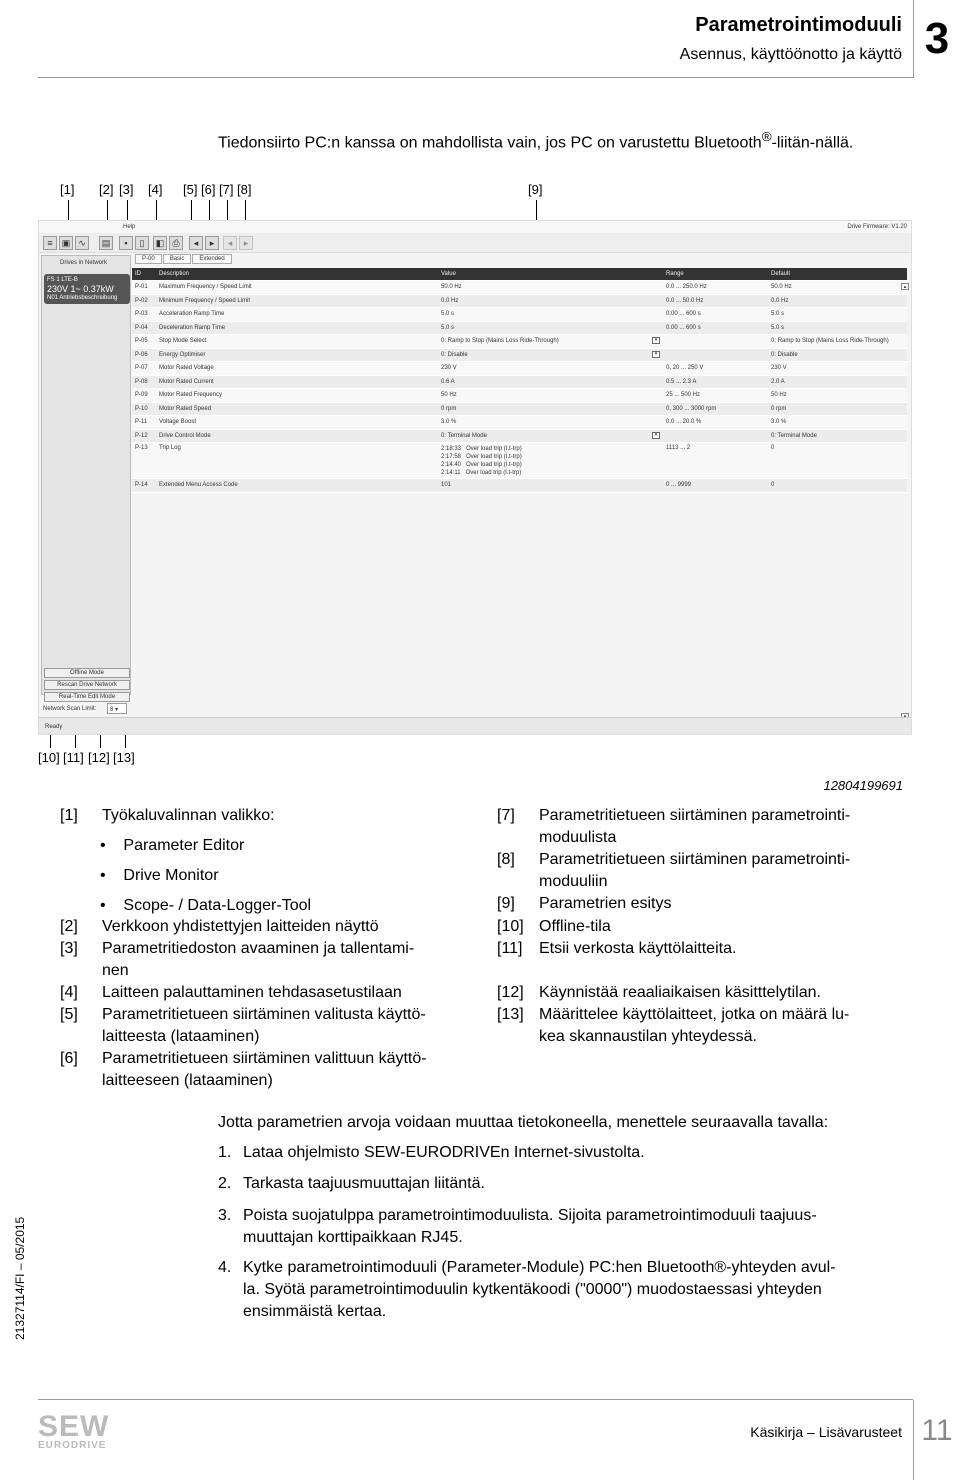 Image resolution: width=960 pixels, height=1480 pixels. Describe the element at coordinates (449, 408) in the screenshot. I see `cell-value: 0 rpm` at that location.